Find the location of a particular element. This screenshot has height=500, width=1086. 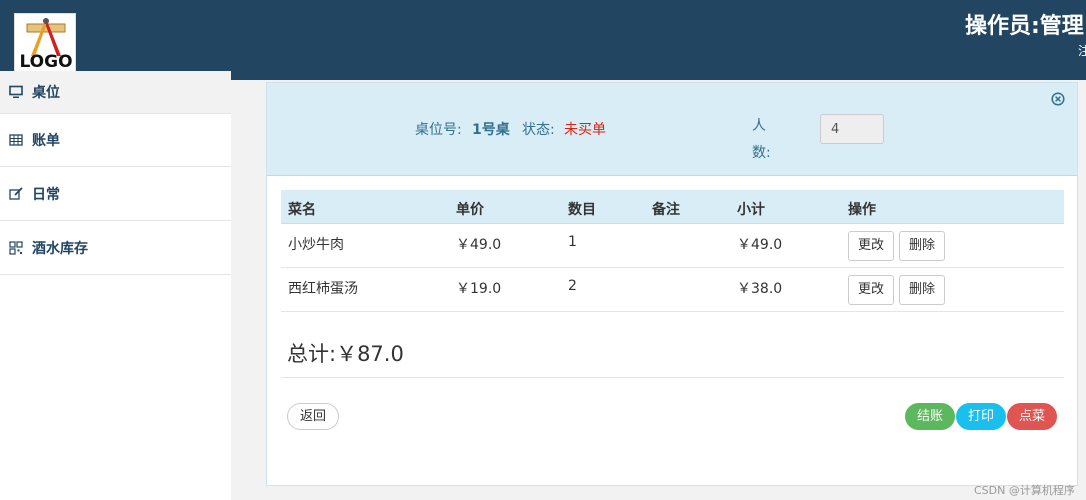

operator-title: 操作员:管理 is located at coordinates (1024, 26).